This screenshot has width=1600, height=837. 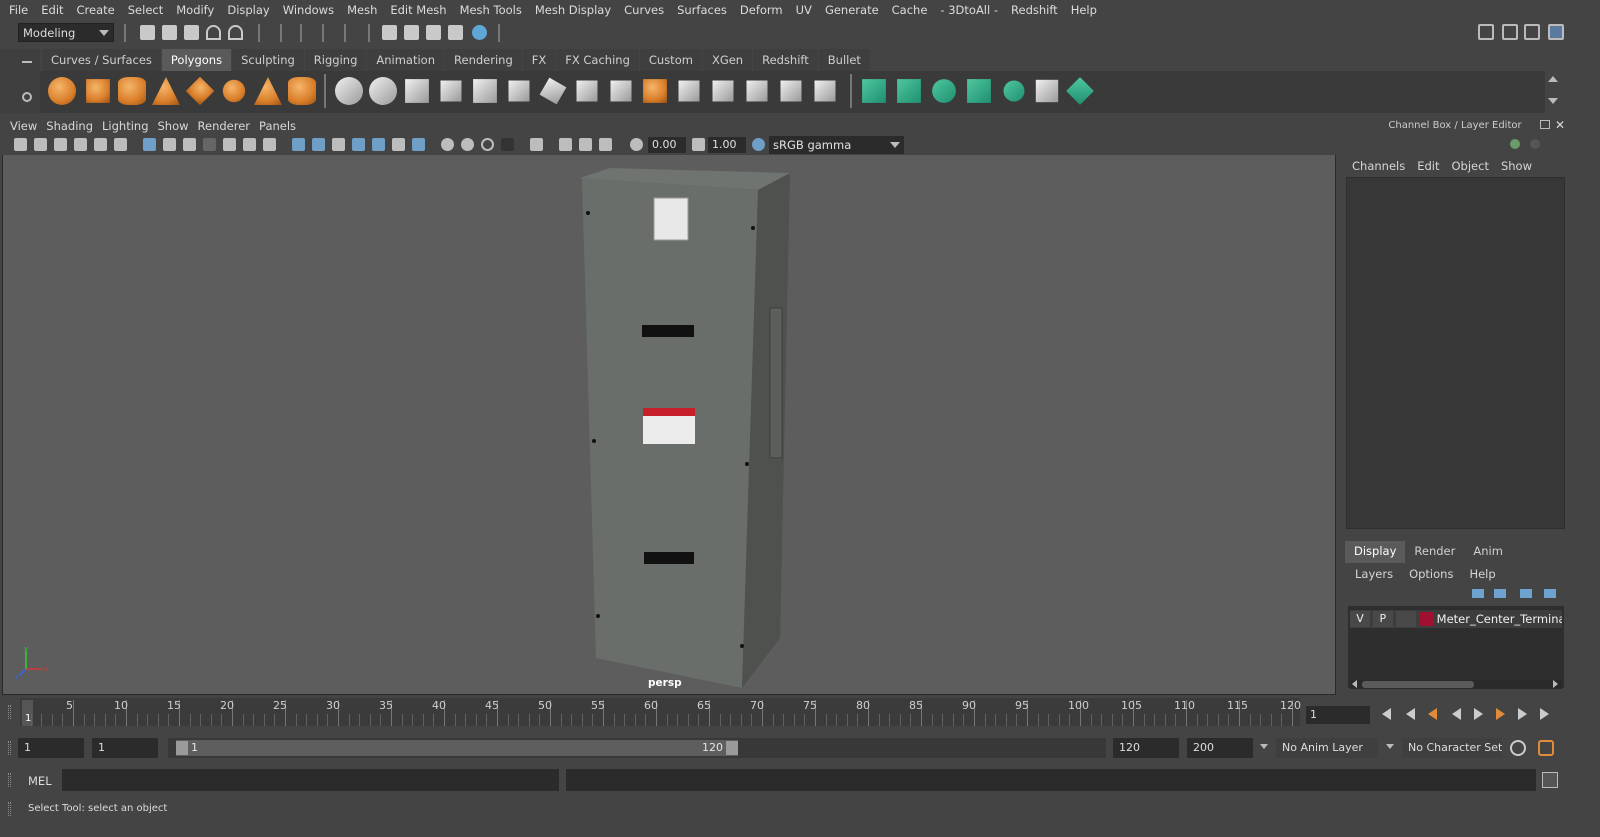 What do you see at coordinates (1455, 353) in the screenshot?
I see `channel-box-area` at bounding box center [1455, 353].